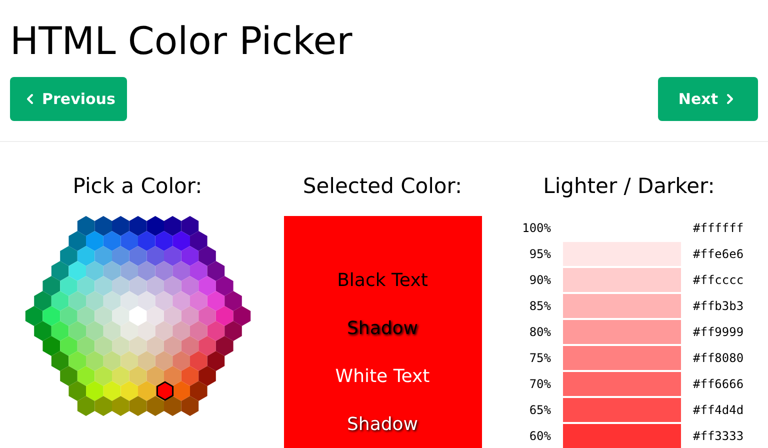  I want to click on section-heading: Pick a Color:, so click(137, 188).